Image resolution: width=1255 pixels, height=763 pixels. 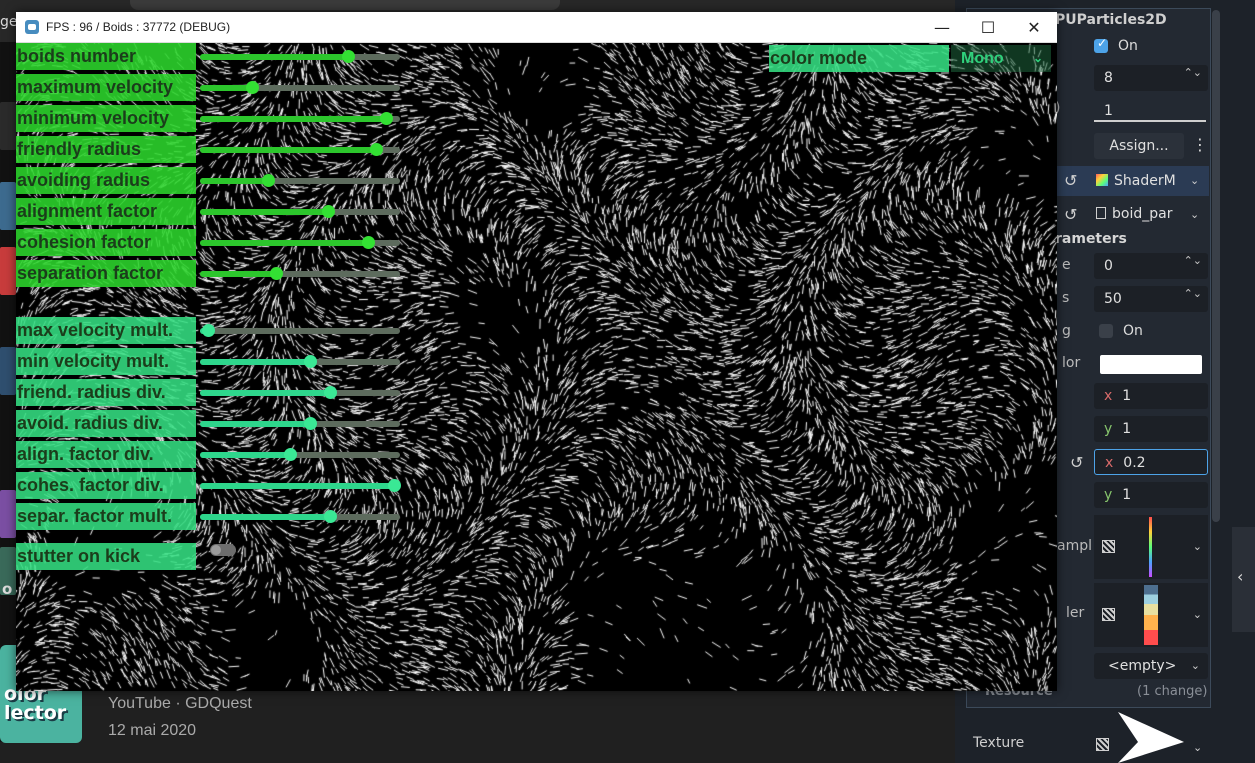 What do you see at coordinates (1151, 462) in the screenshot?
I see `vector-x-field-focused: x 0.2` at bounding box center [1151, 462].